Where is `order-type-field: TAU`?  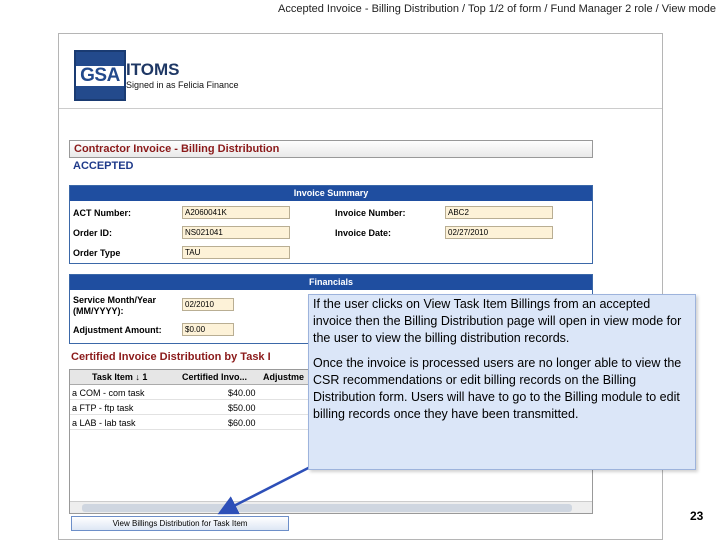
order-type-field: TAU is located at coordinates (236, 252).